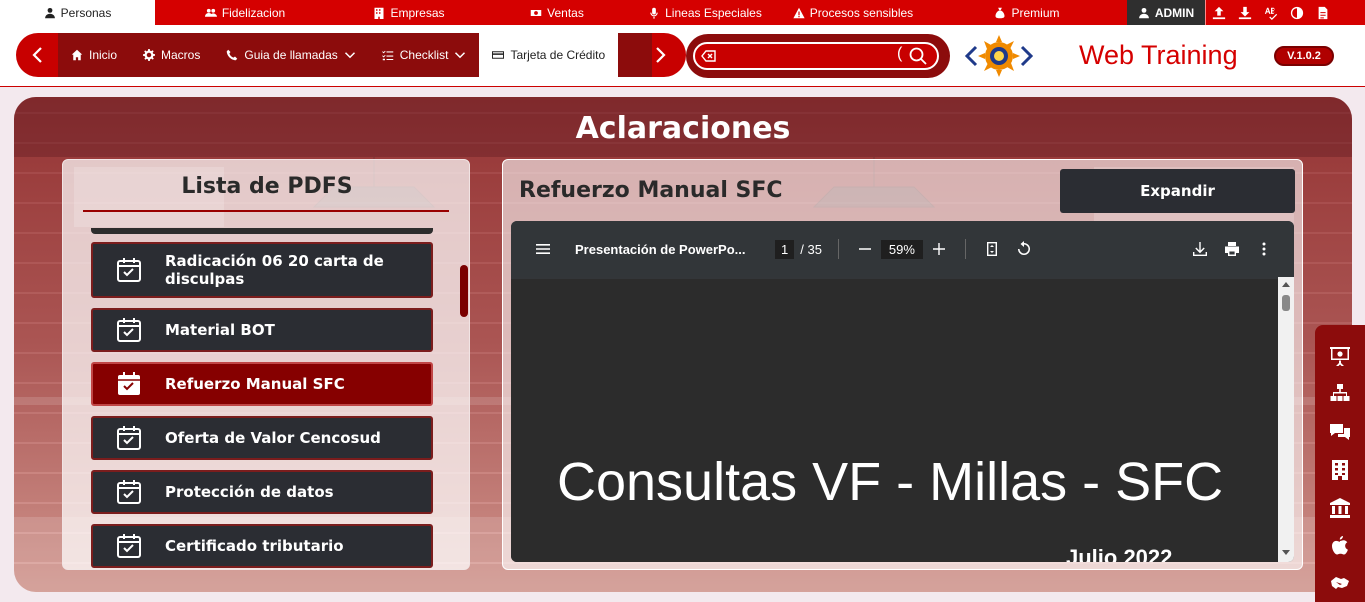 The height and width of the screenshot is (602, 1365). I want to click on search-bar: (, so click(818, 56).